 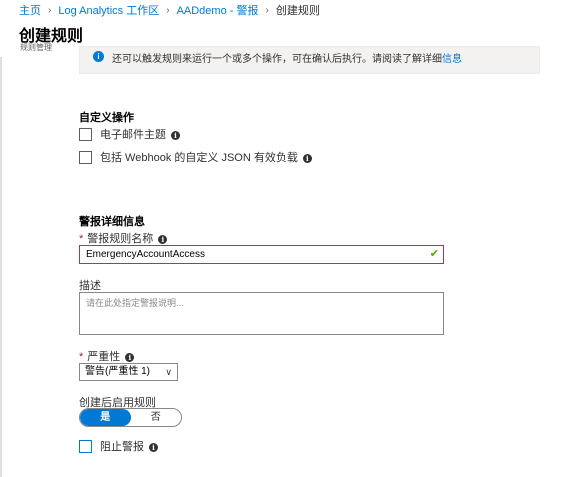 What do you see at coordinates (90, 286) in the screenshot?
I see `description-label: 描述` at bounding box center [90, 286].